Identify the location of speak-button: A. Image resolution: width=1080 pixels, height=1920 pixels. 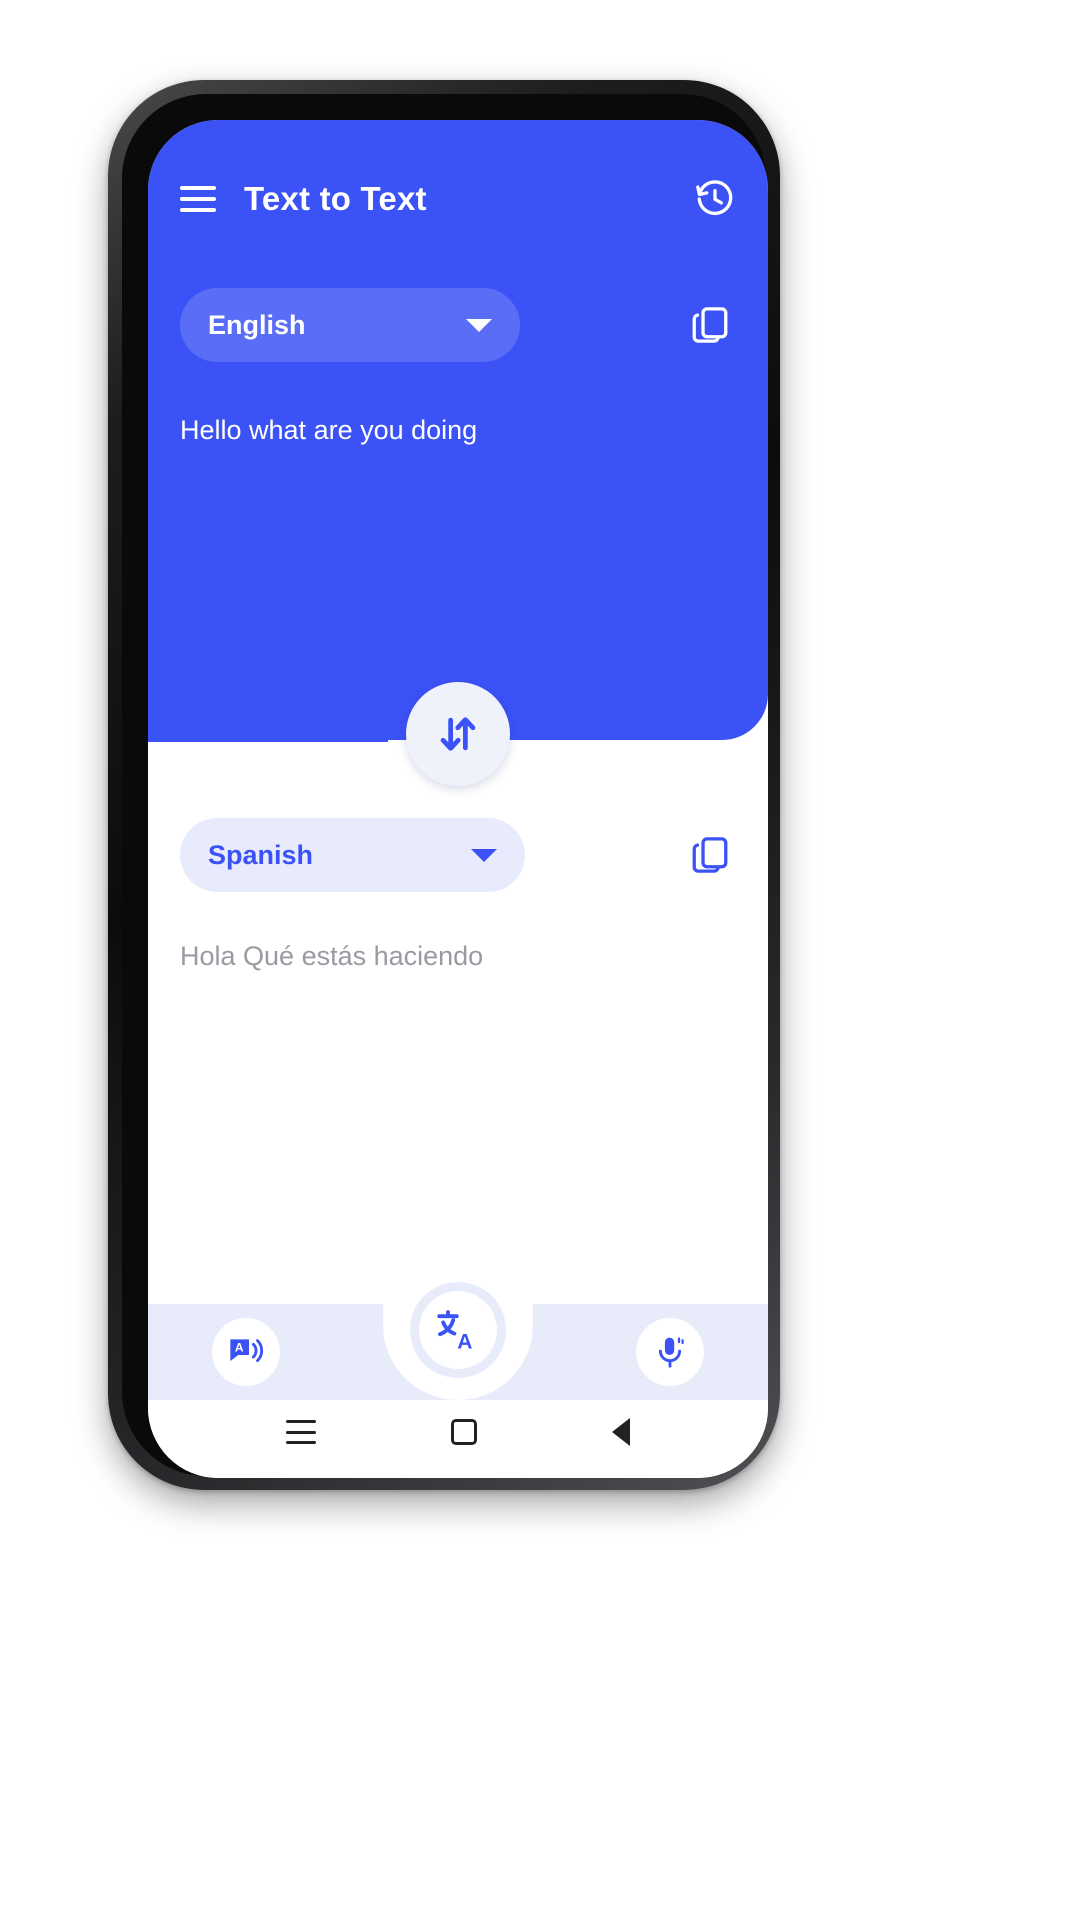
(246, 1352).